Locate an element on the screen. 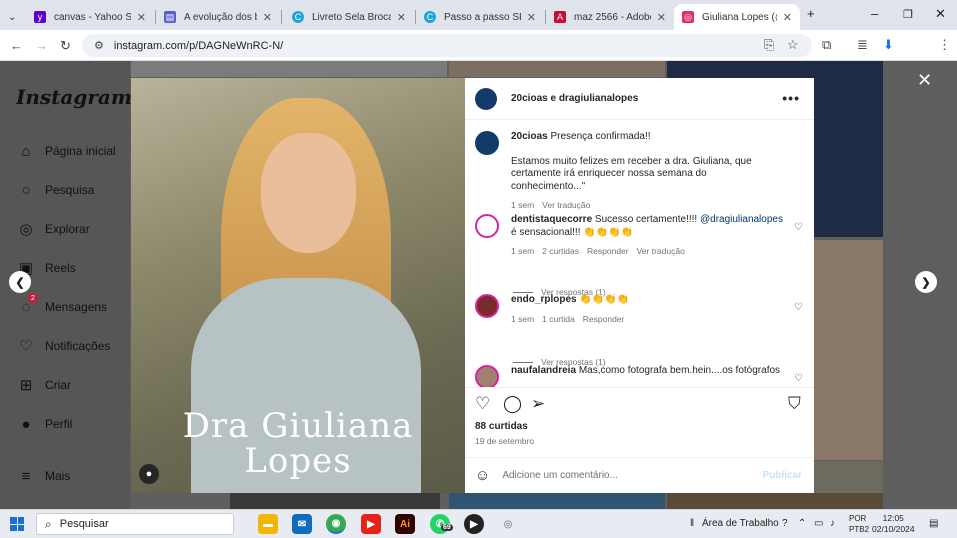 This screenshot has height=538, width=957. language-indicator: POR PTB2 is located at coordinates (859, 524).